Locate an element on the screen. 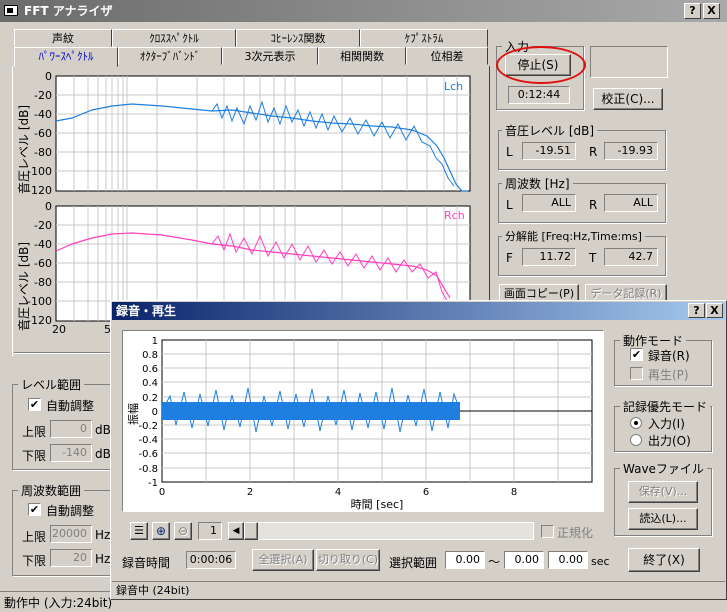 Image resolution: width=727 pixels, height=612 pixels. tab-voiceprint: 声紋 is located at coordinates (63, 38).